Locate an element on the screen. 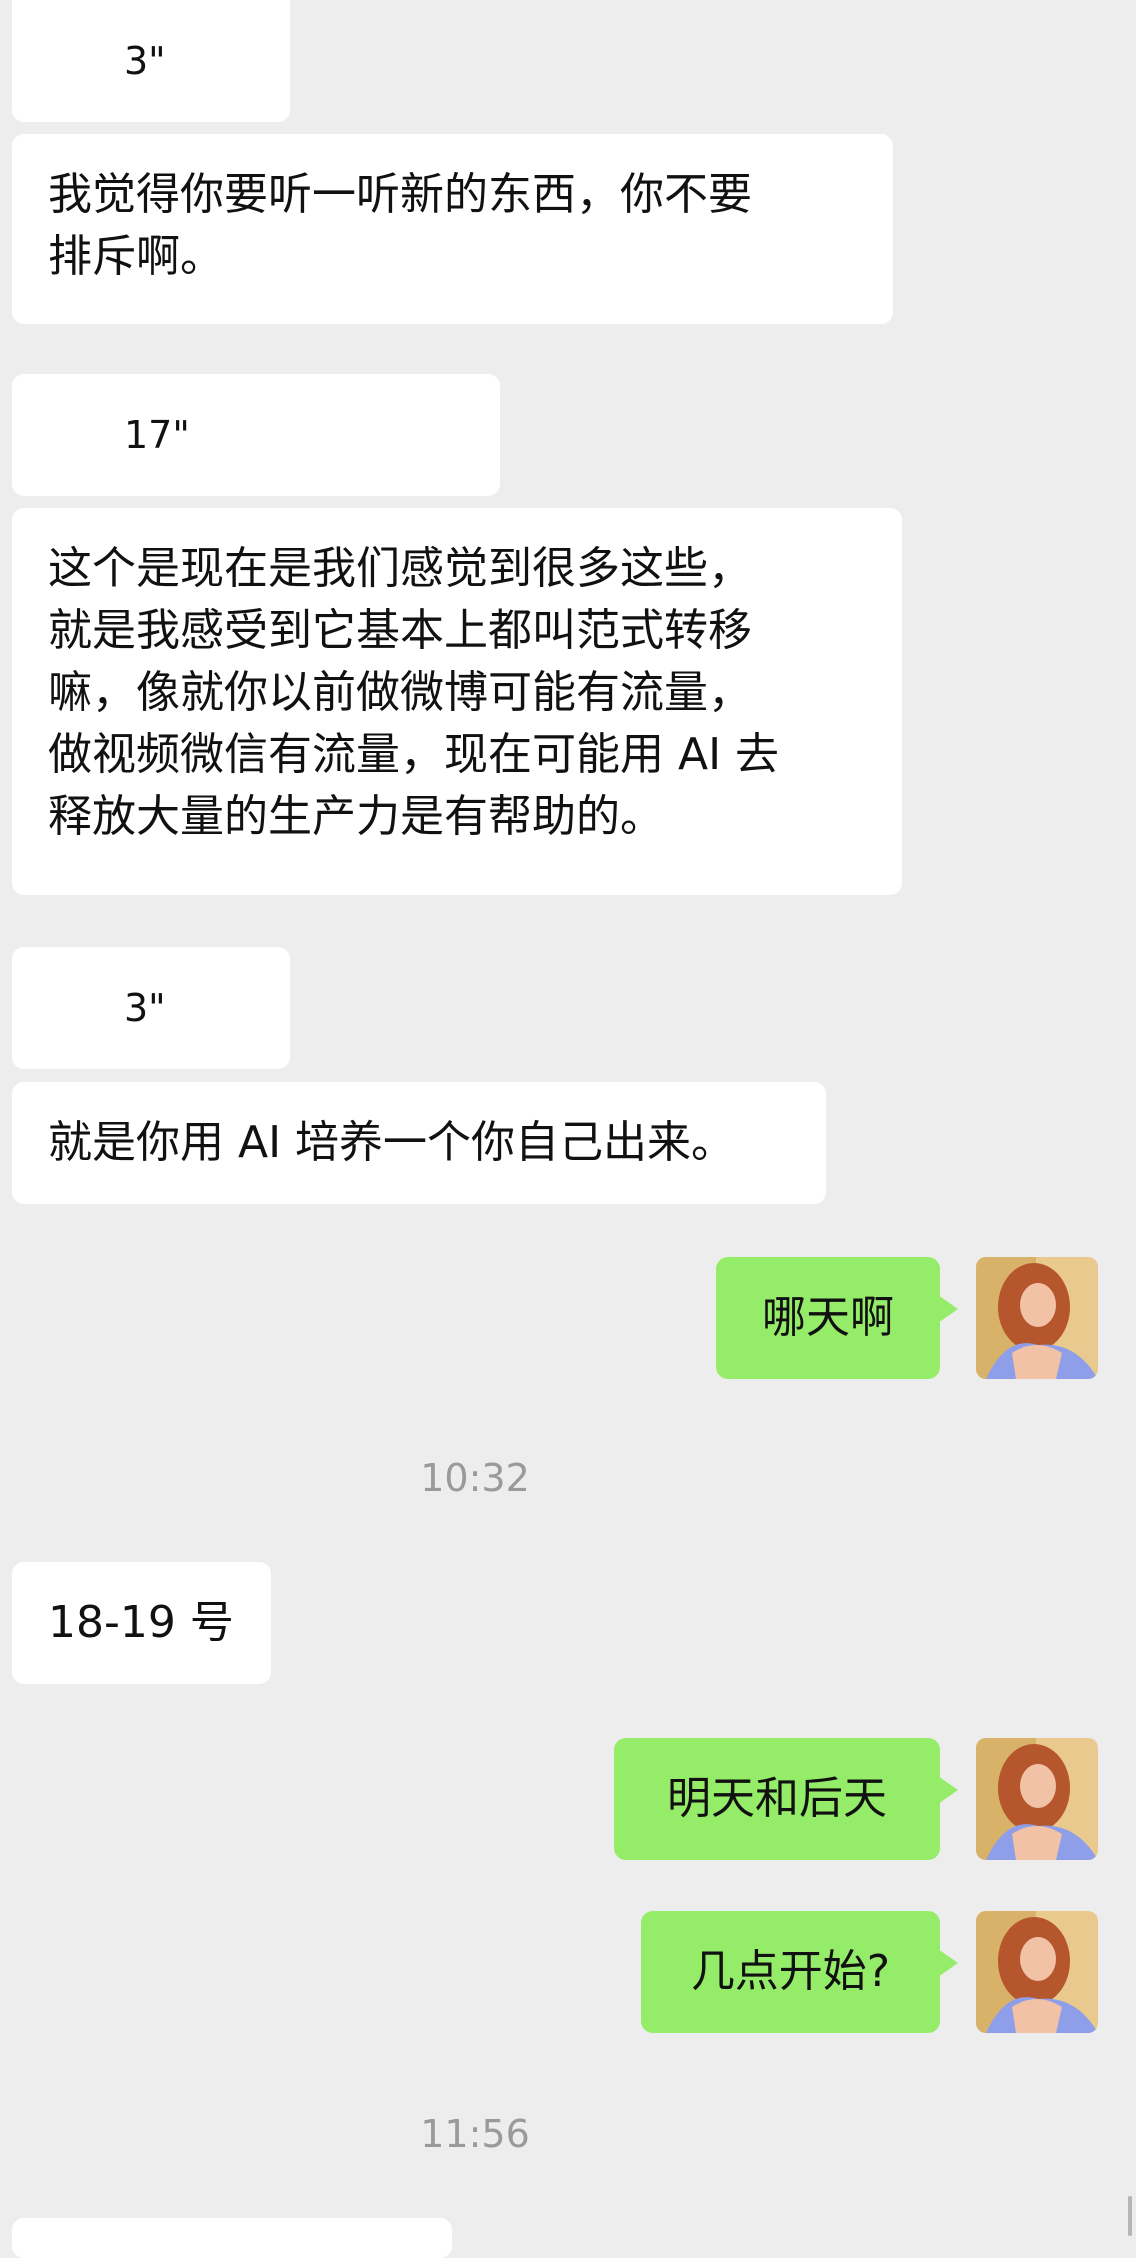 The height and width of the screenshot is (2258, 1136). timestamp: 10:32 is located at coordinates (475, 1478).